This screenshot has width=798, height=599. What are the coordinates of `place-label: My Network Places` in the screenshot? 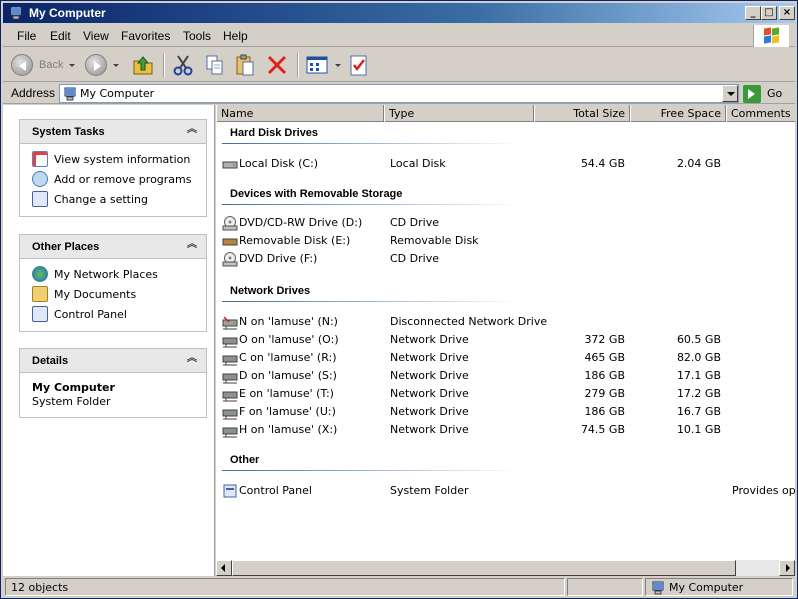 It's located at (106, 274).